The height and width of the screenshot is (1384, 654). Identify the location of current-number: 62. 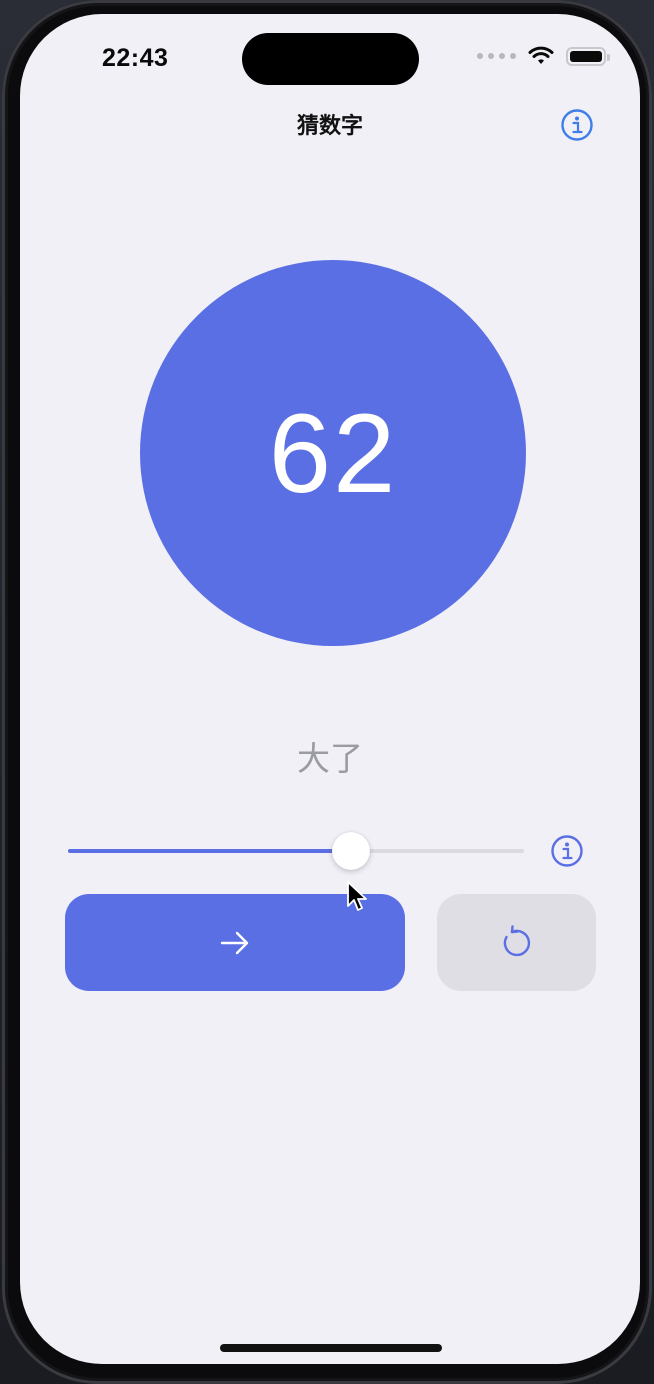
(333, 453).